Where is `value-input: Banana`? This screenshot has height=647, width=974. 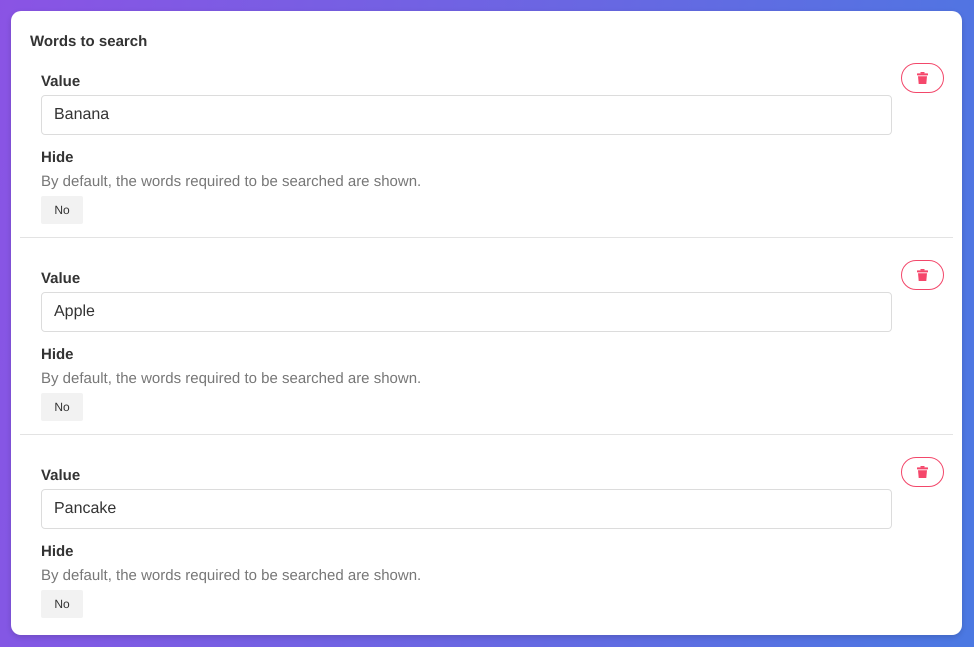 value-input: Banana is located at coordinates (466, 115).